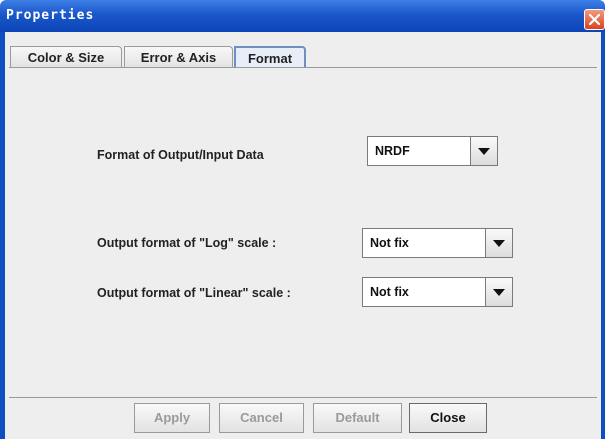  I want to click on apply-button-label: Apply, so click(172, 417).